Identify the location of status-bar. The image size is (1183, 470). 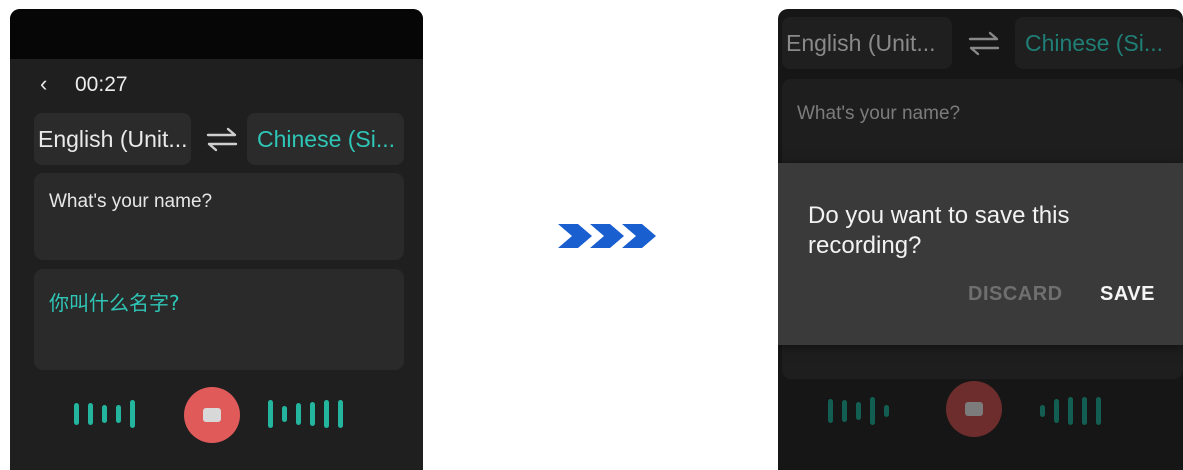
(216, 34).